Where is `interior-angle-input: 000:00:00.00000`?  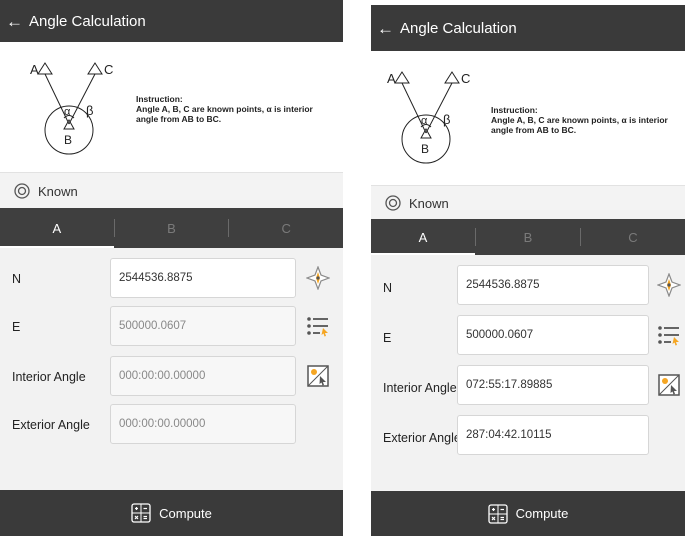
interior-angle-input: 000:00:00.00000 is located at coordinates (203, 376).